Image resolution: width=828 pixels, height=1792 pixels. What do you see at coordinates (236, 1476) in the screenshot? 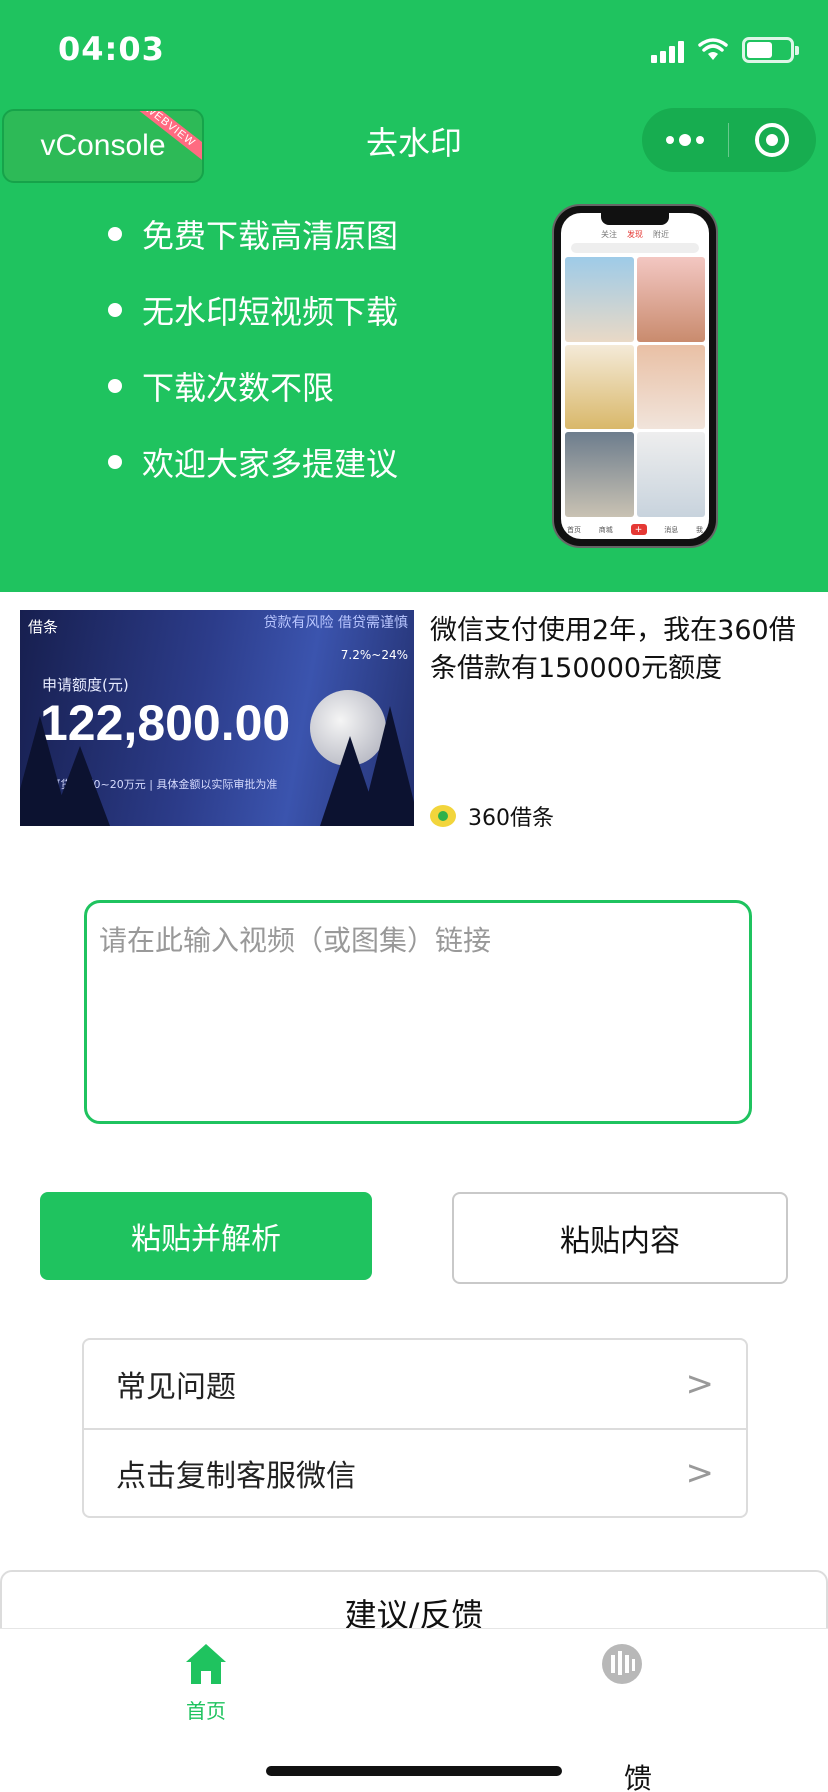
I see `menu-item-label: 点击复制客服微信` at bounding box center [236, 1476].